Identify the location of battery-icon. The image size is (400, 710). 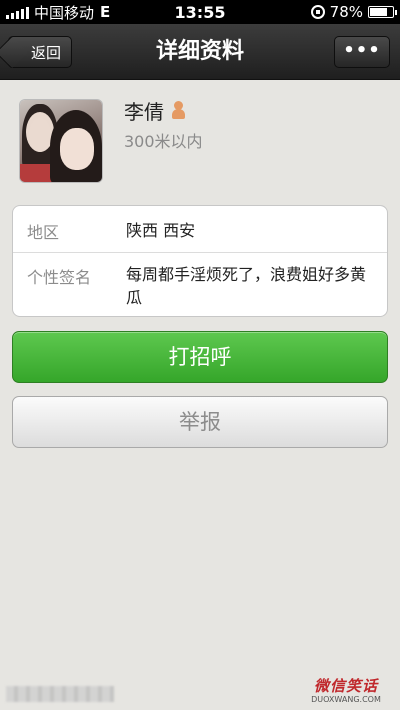
(382, 12).